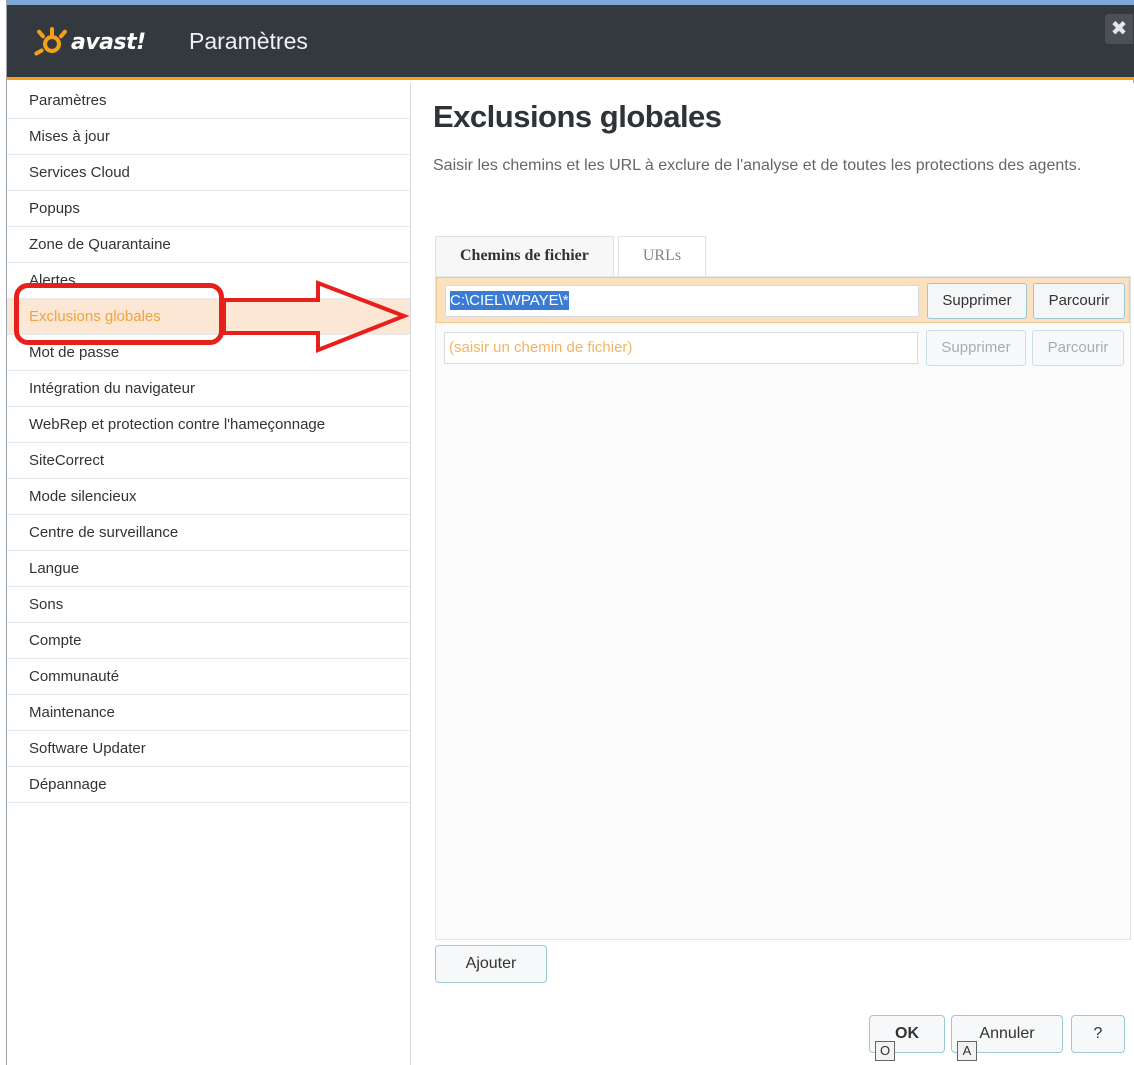  What do you see at coordinates (977, 301) in the screenshot?
I see `delete-button: Supprimer` at bounding box center [977, 301].